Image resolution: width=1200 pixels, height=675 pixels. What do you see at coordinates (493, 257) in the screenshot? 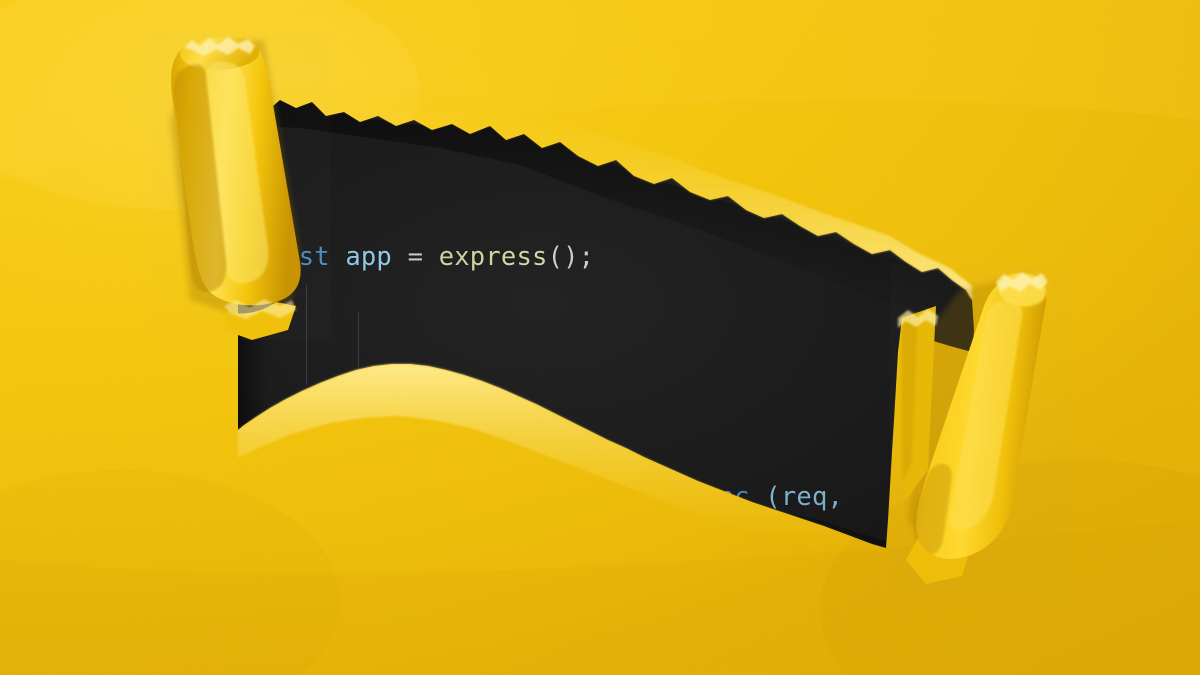
I see `token-function-express: express` at bounding box center [493, 257].